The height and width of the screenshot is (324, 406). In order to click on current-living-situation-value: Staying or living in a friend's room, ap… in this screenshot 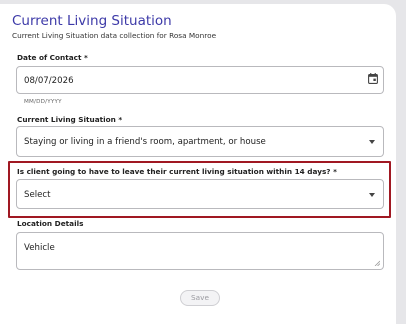, I will do `click(145, 142)`.